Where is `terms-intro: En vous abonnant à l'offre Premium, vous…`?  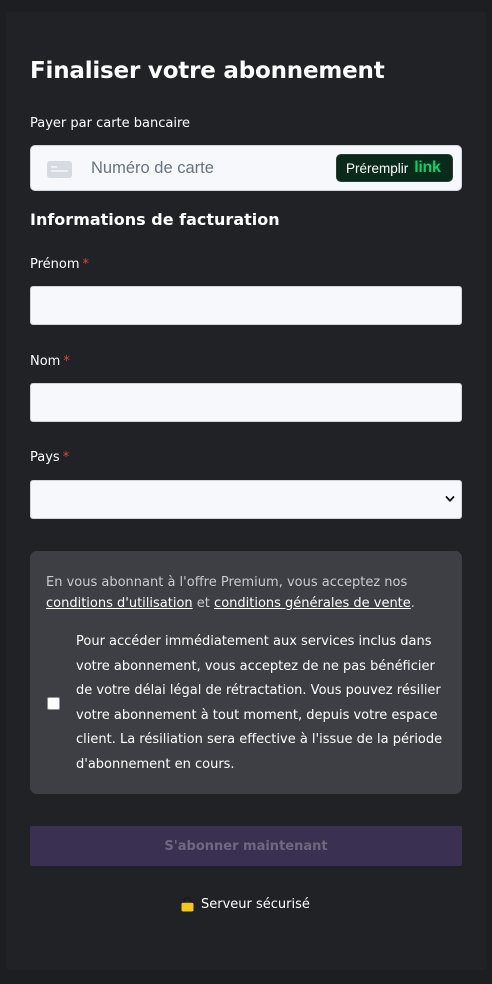
terms-intro: En vous abonnant à l'offre Premium, vous… is located at coordinates (227, 582).